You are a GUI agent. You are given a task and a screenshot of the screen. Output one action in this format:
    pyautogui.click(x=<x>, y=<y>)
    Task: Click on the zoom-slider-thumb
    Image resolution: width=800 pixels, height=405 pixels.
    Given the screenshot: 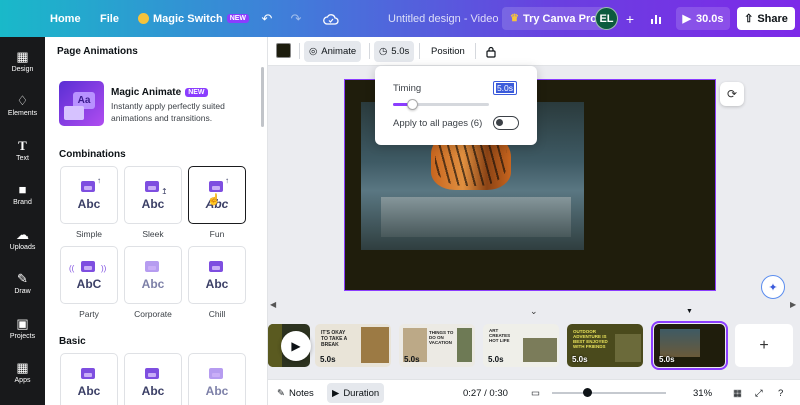 What is the action you would take?
    pyautogui.click(x=587, y=392)
    